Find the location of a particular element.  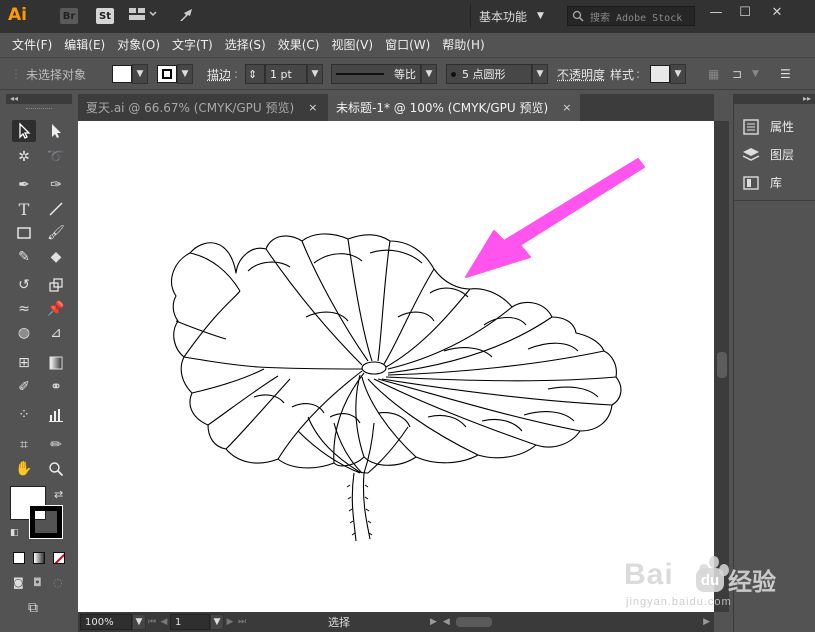

zoom-level-field: 100% is located at coordinates (106, 622).